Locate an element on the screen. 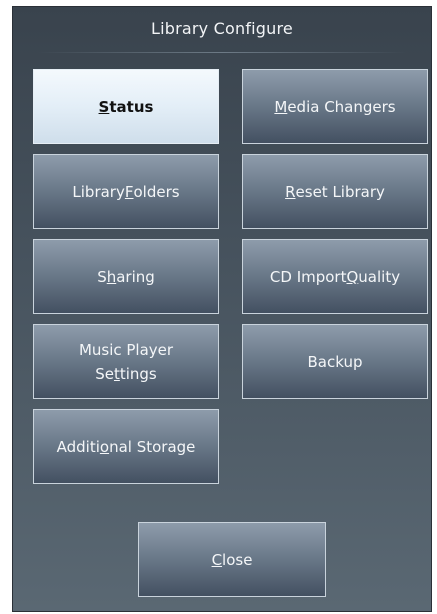 The width and height of the screenshot is (437, 614). backup-button: Backup is located at coordinates (335, 361).